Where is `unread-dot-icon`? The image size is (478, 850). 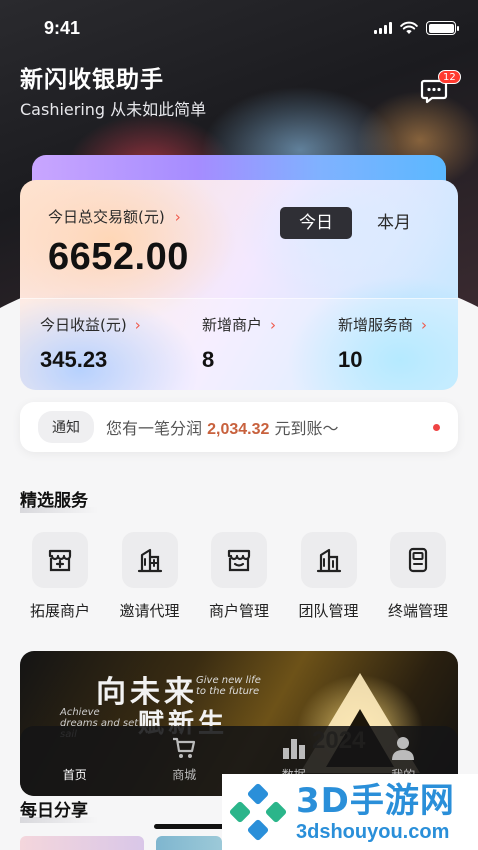
unread-dot-icon is located at coordinates (436, 427).